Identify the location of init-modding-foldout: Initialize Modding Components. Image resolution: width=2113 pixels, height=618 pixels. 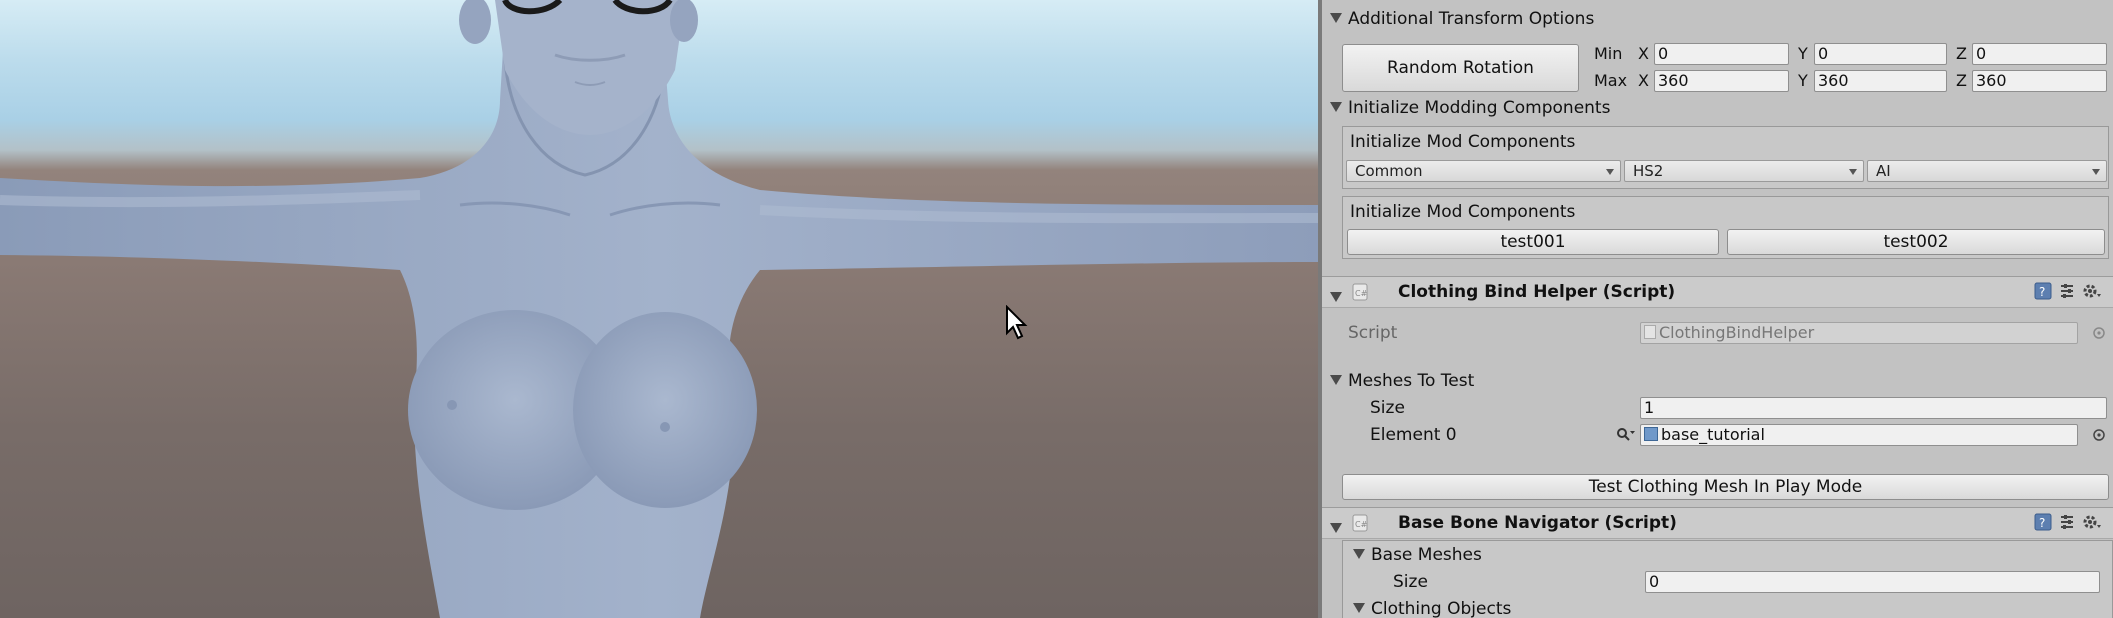
(1470, 108).